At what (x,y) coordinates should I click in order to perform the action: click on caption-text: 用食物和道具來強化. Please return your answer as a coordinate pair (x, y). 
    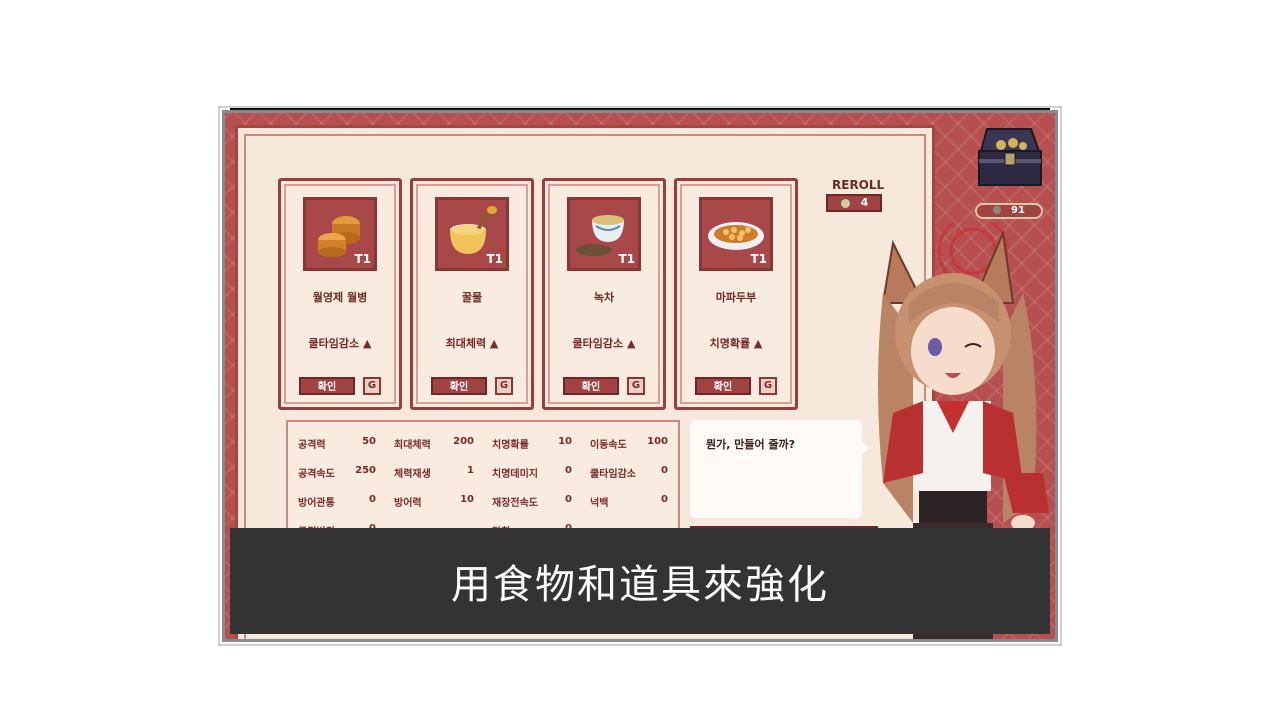
    Looking at the image, I should click on (640, 585).